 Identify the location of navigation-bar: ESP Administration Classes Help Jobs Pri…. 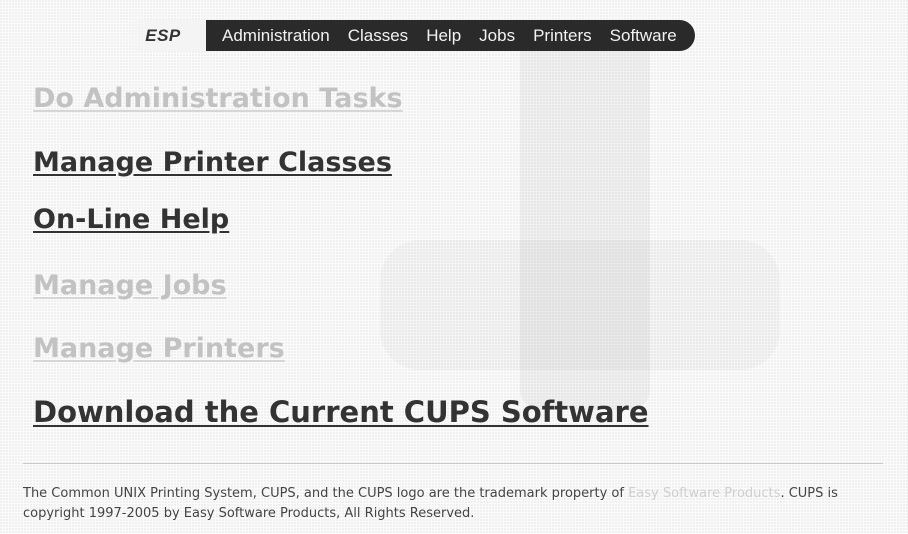
(407, 35).